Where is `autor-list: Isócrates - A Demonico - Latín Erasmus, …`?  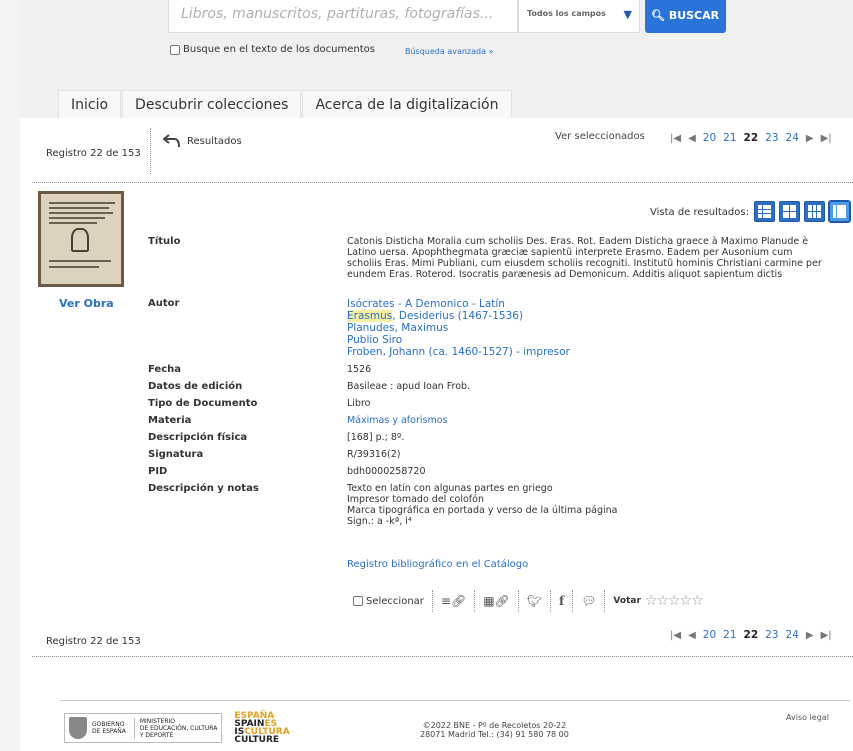 autor-list: Isócrates - A Demonico - Latín Erasmus, … is located at coordinates (587, 331).